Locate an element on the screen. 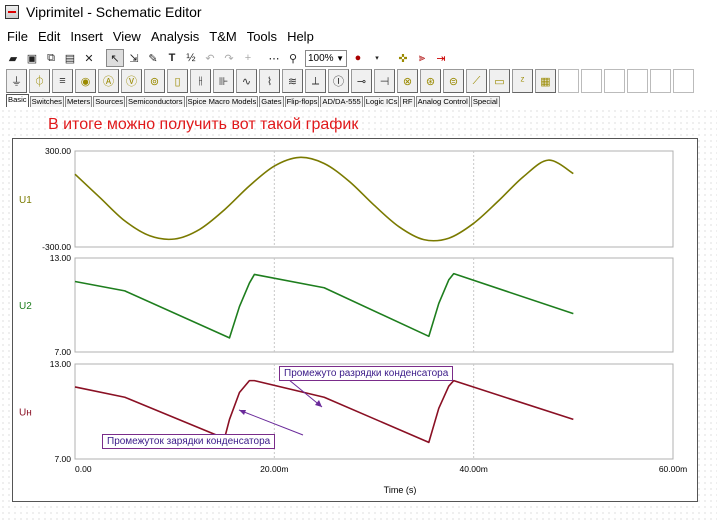 The width and height of the screenshot is (717, 520). fuse-icon: ▭ is located at coordinates (499, 81).